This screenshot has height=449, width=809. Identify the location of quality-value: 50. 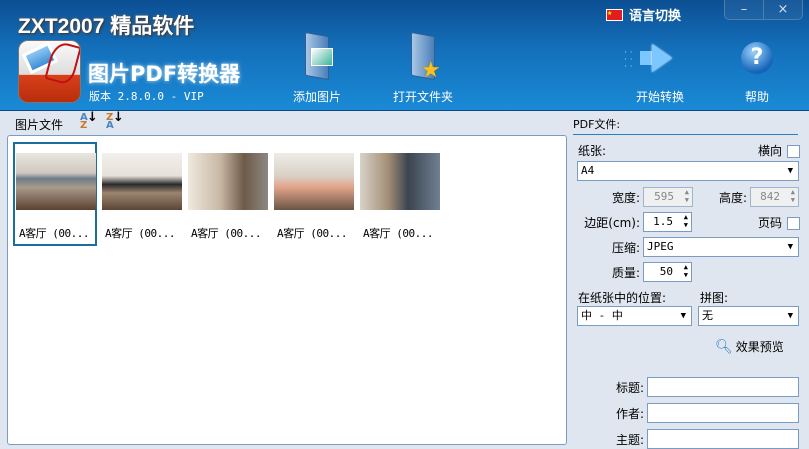
(666, 271).